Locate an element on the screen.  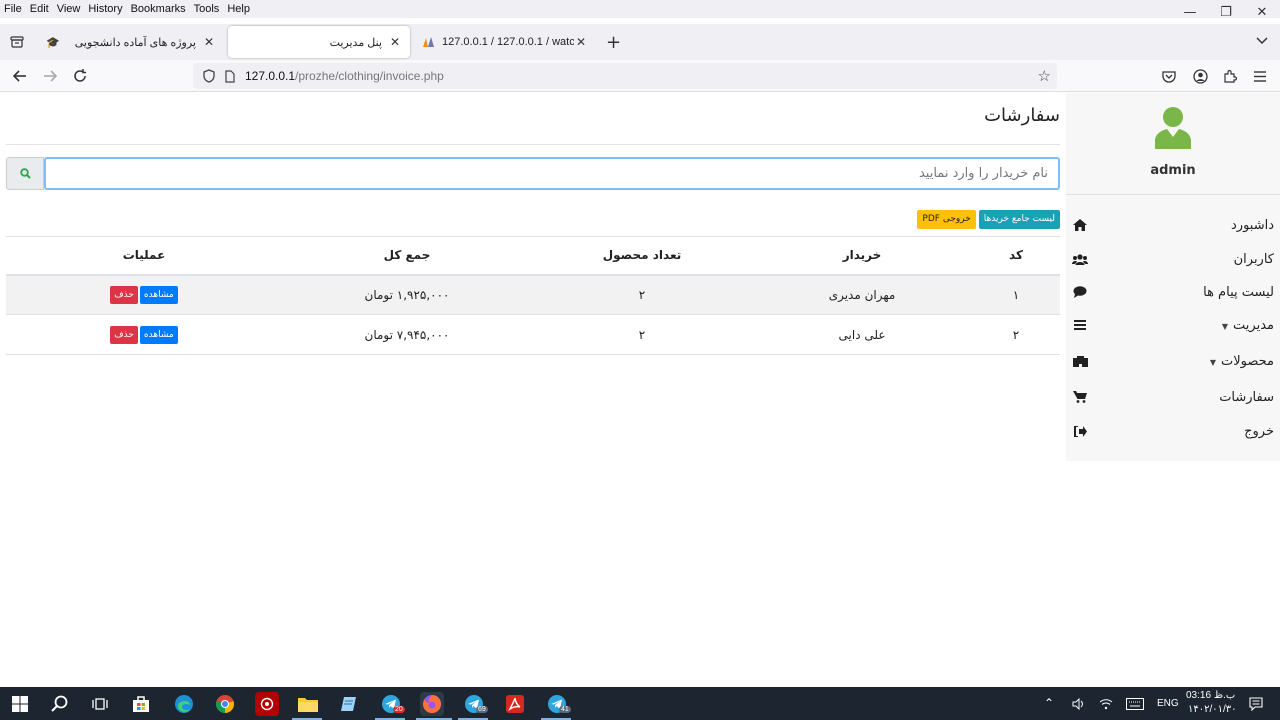
tab-admin-panel: پنل مدیریت ✕ is located at coordinates (319, 42).